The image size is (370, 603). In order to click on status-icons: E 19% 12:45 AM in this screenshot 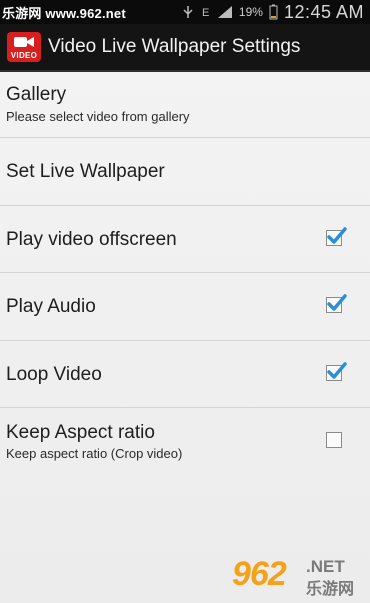, I will do `click(272, 12)`.